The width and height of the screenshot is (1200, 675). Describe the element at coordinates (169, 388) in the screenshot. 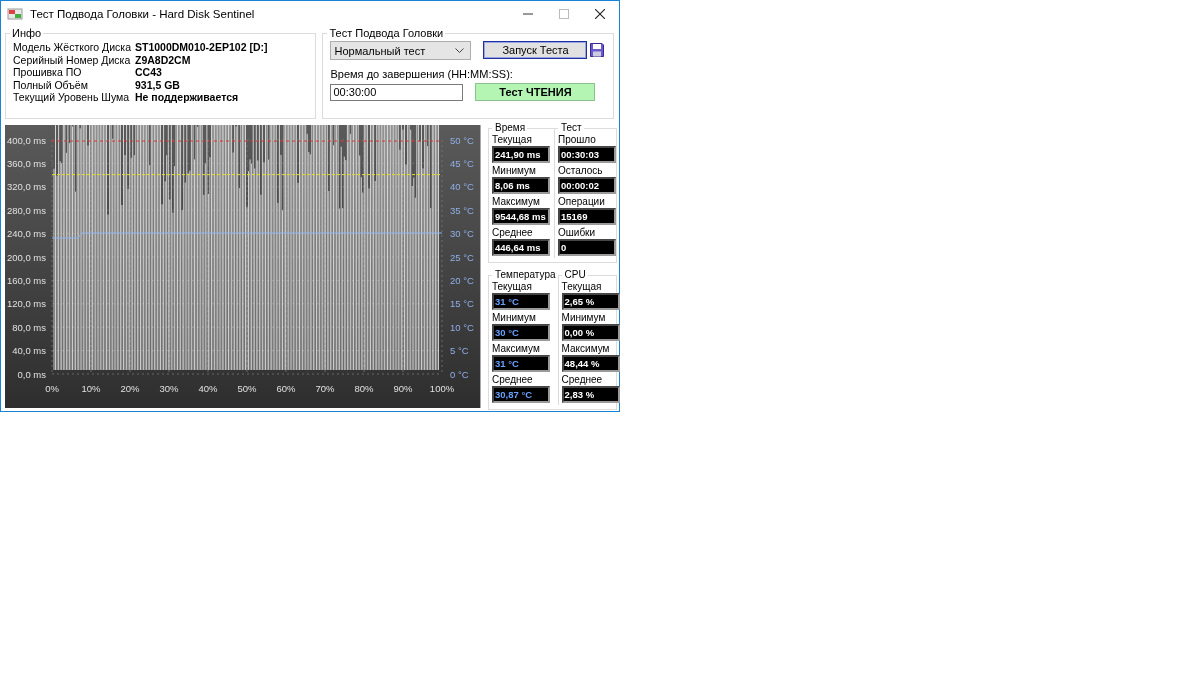

I see `x-axis-label: 30%` at that location.